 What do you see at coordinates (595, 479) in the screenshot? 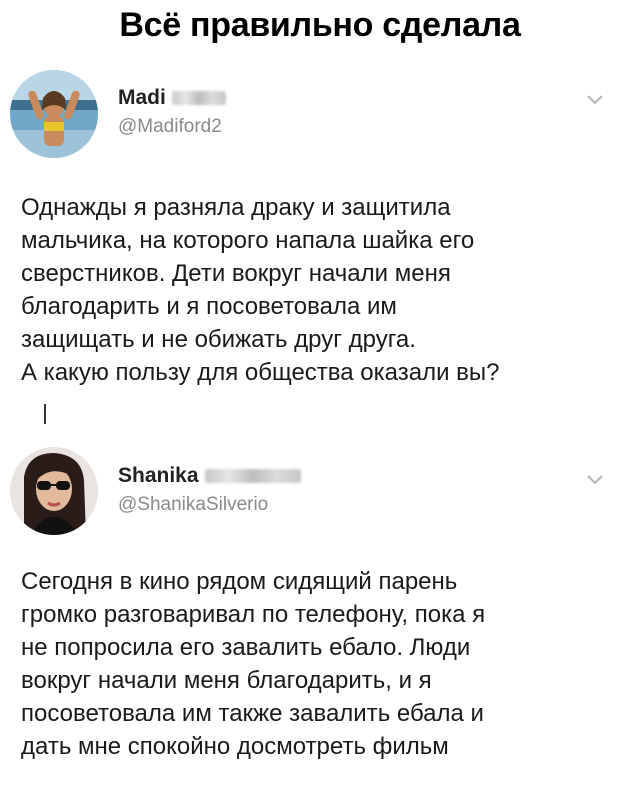
I see `chevron-down-icon` at bounding box center [595, 479].